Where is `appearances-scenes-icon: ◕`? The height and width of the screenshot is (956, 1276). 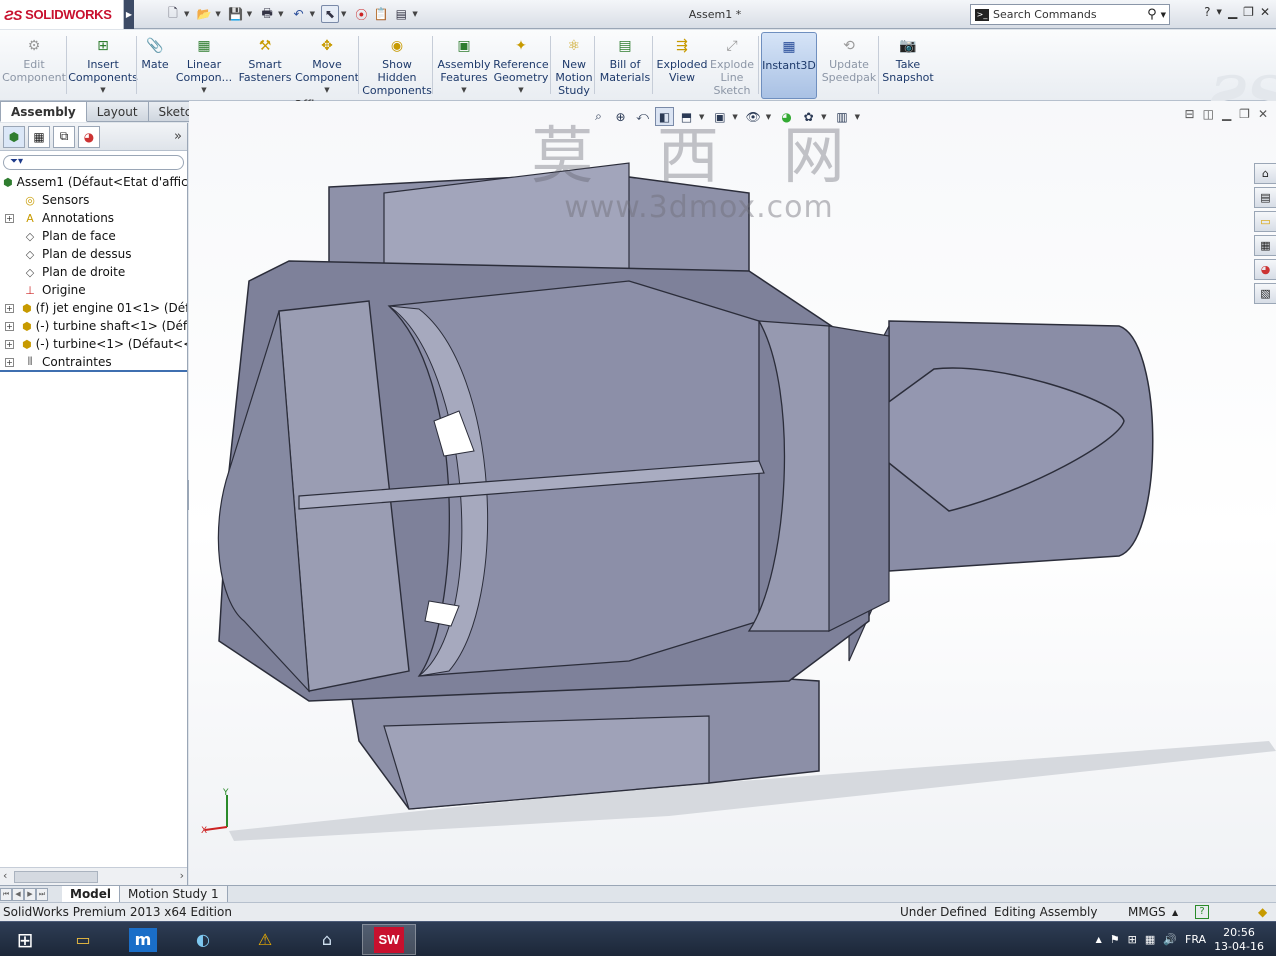
appearances-scenes-icon: ◕ is located at coordinates (1265, 269).